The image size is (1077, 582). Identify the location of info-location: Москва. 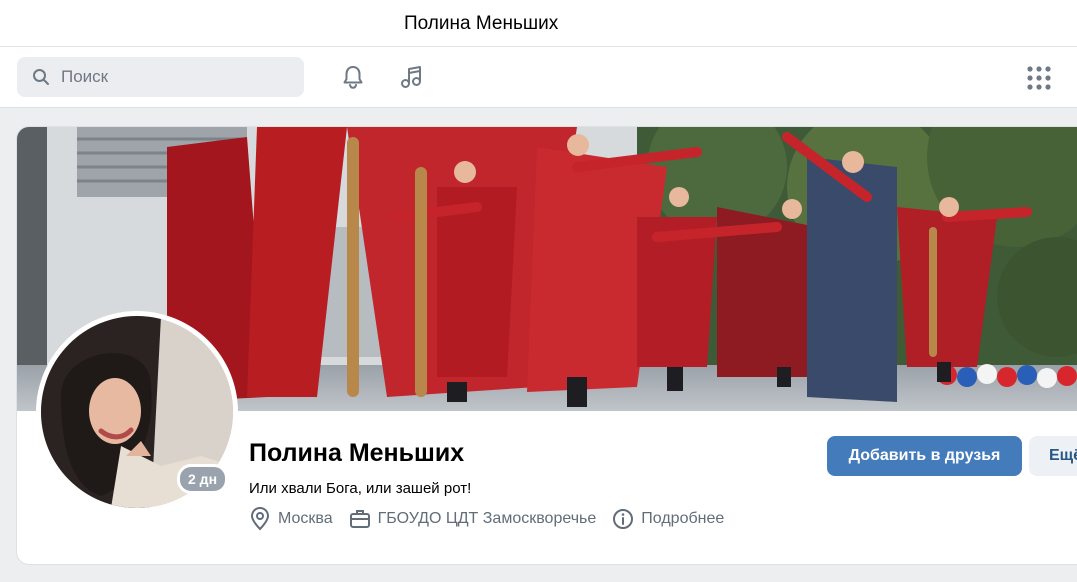
(291, 519).